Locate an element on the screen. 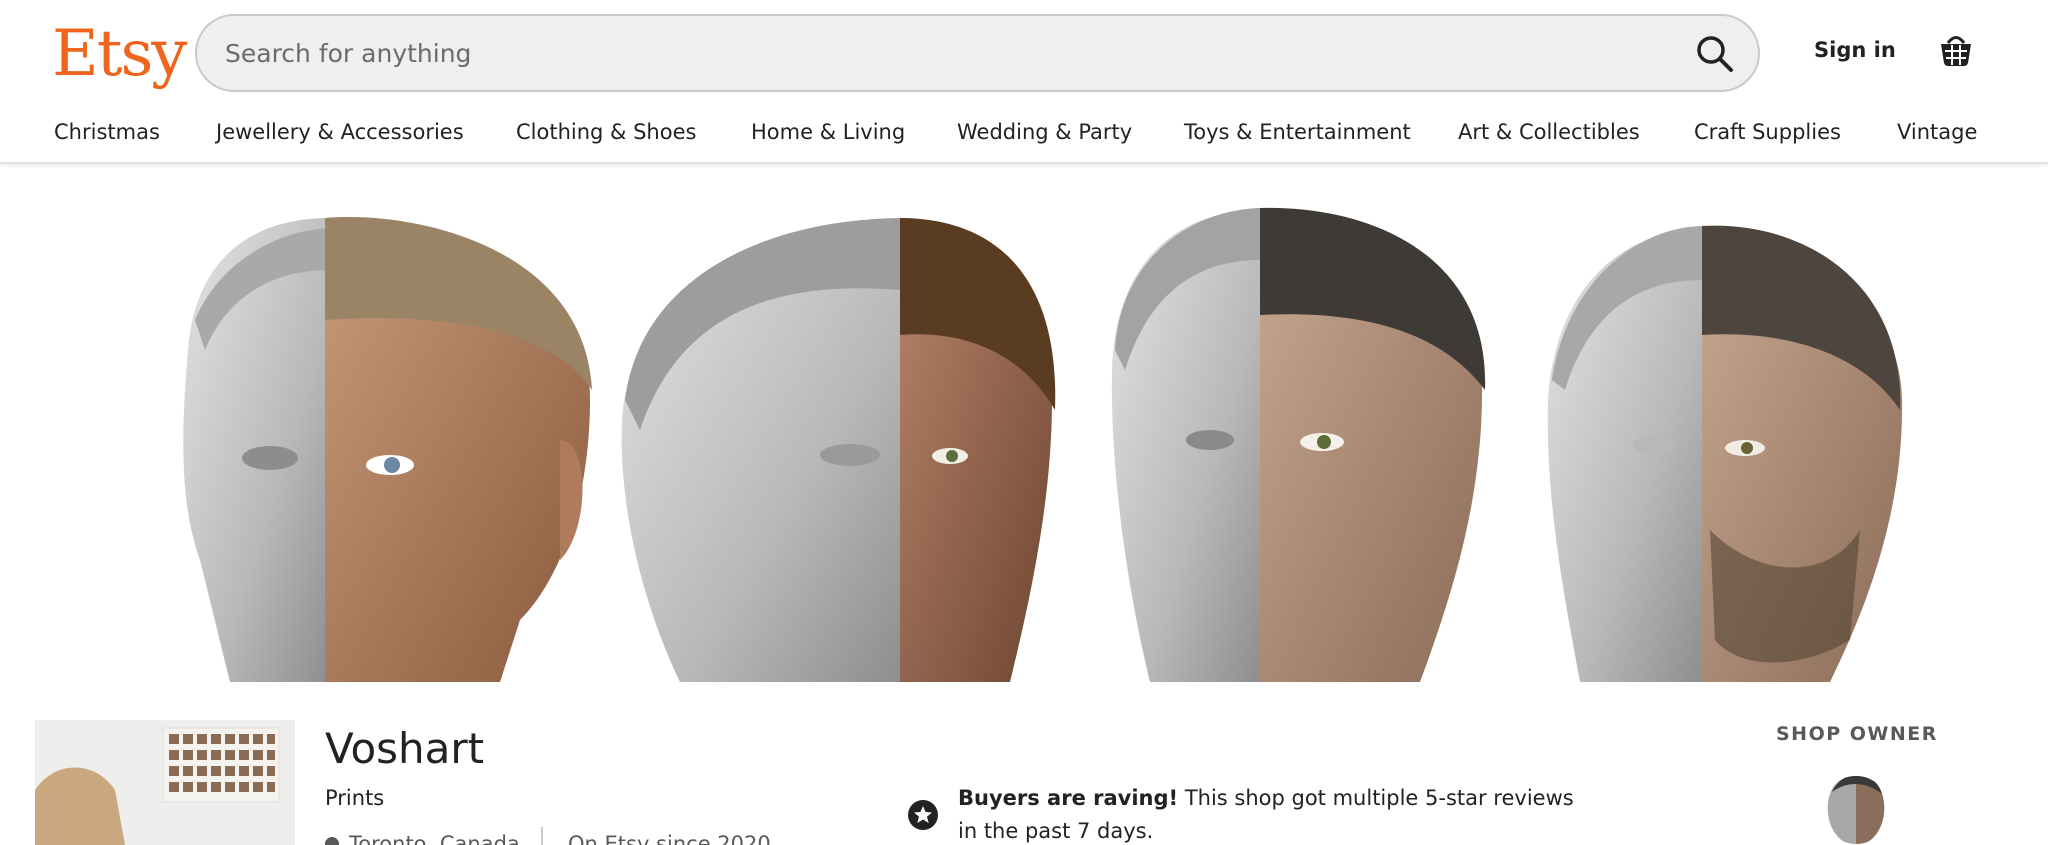  nav-item-craft-supplies: Craft Supplies is located at coordinates (1767, 132).